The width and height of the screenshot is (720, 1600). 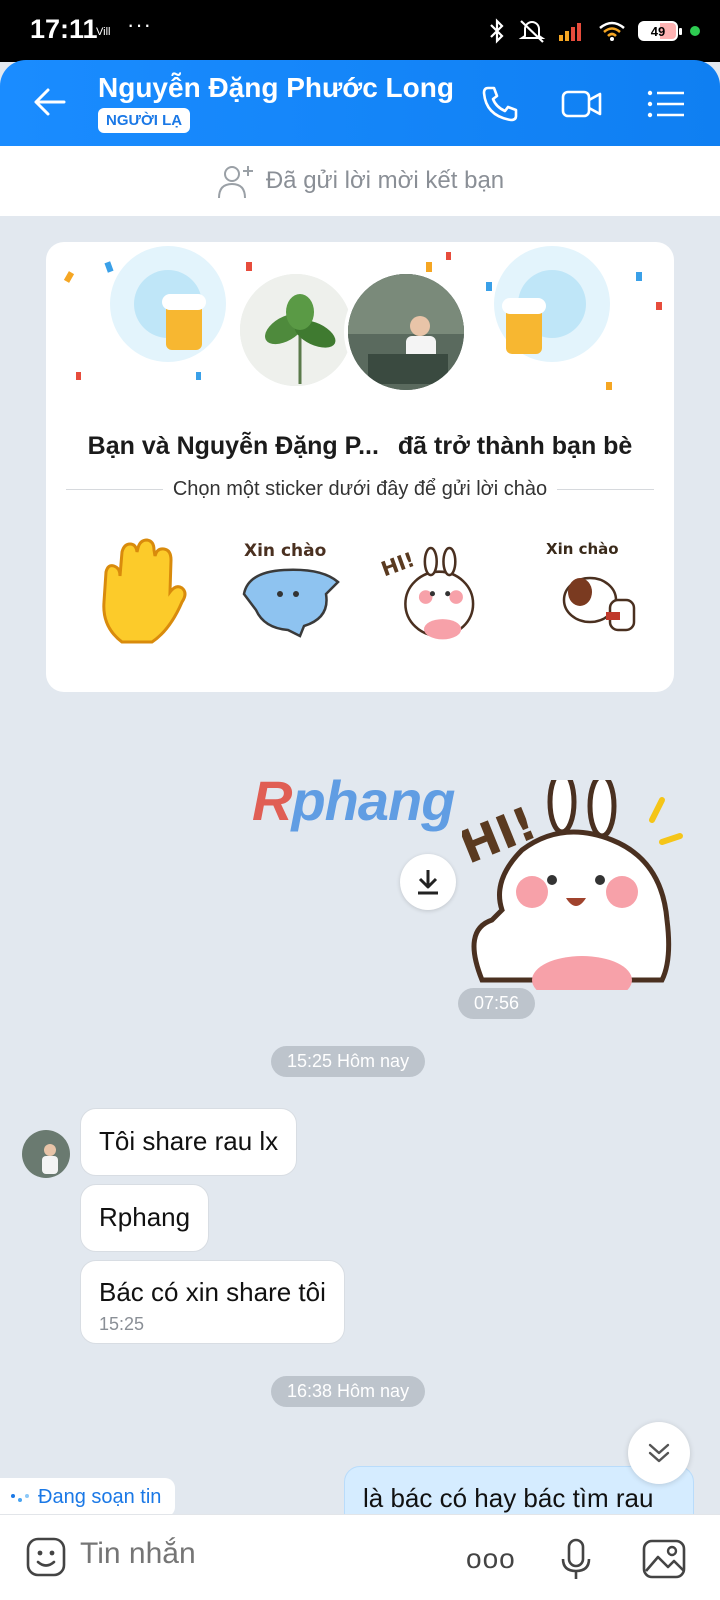 I want to click on friend-request-label: Đã gửi lời mời kết bạn, so click(x=385, y=180).